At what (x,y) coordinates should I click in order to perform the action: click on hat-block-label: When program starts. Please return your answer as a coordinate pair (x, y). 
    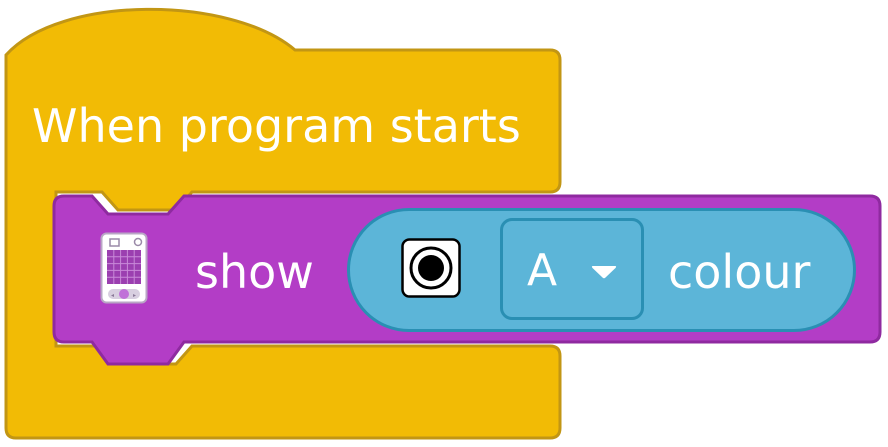
    Looking at the image, I should click on (276, 126).